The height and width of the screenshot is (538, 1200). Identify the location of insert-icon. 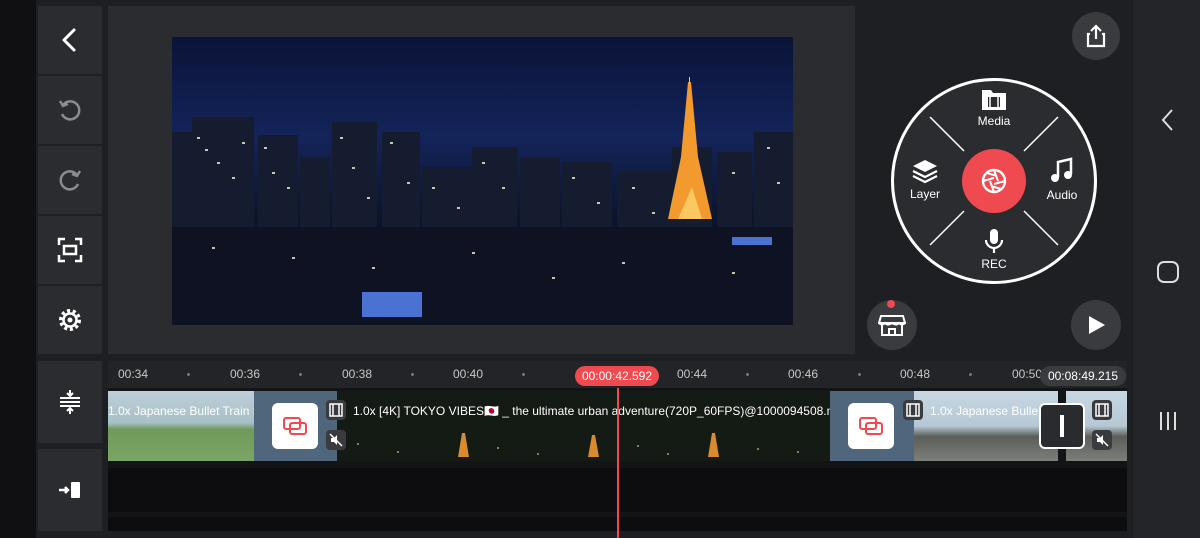
(69, 490).